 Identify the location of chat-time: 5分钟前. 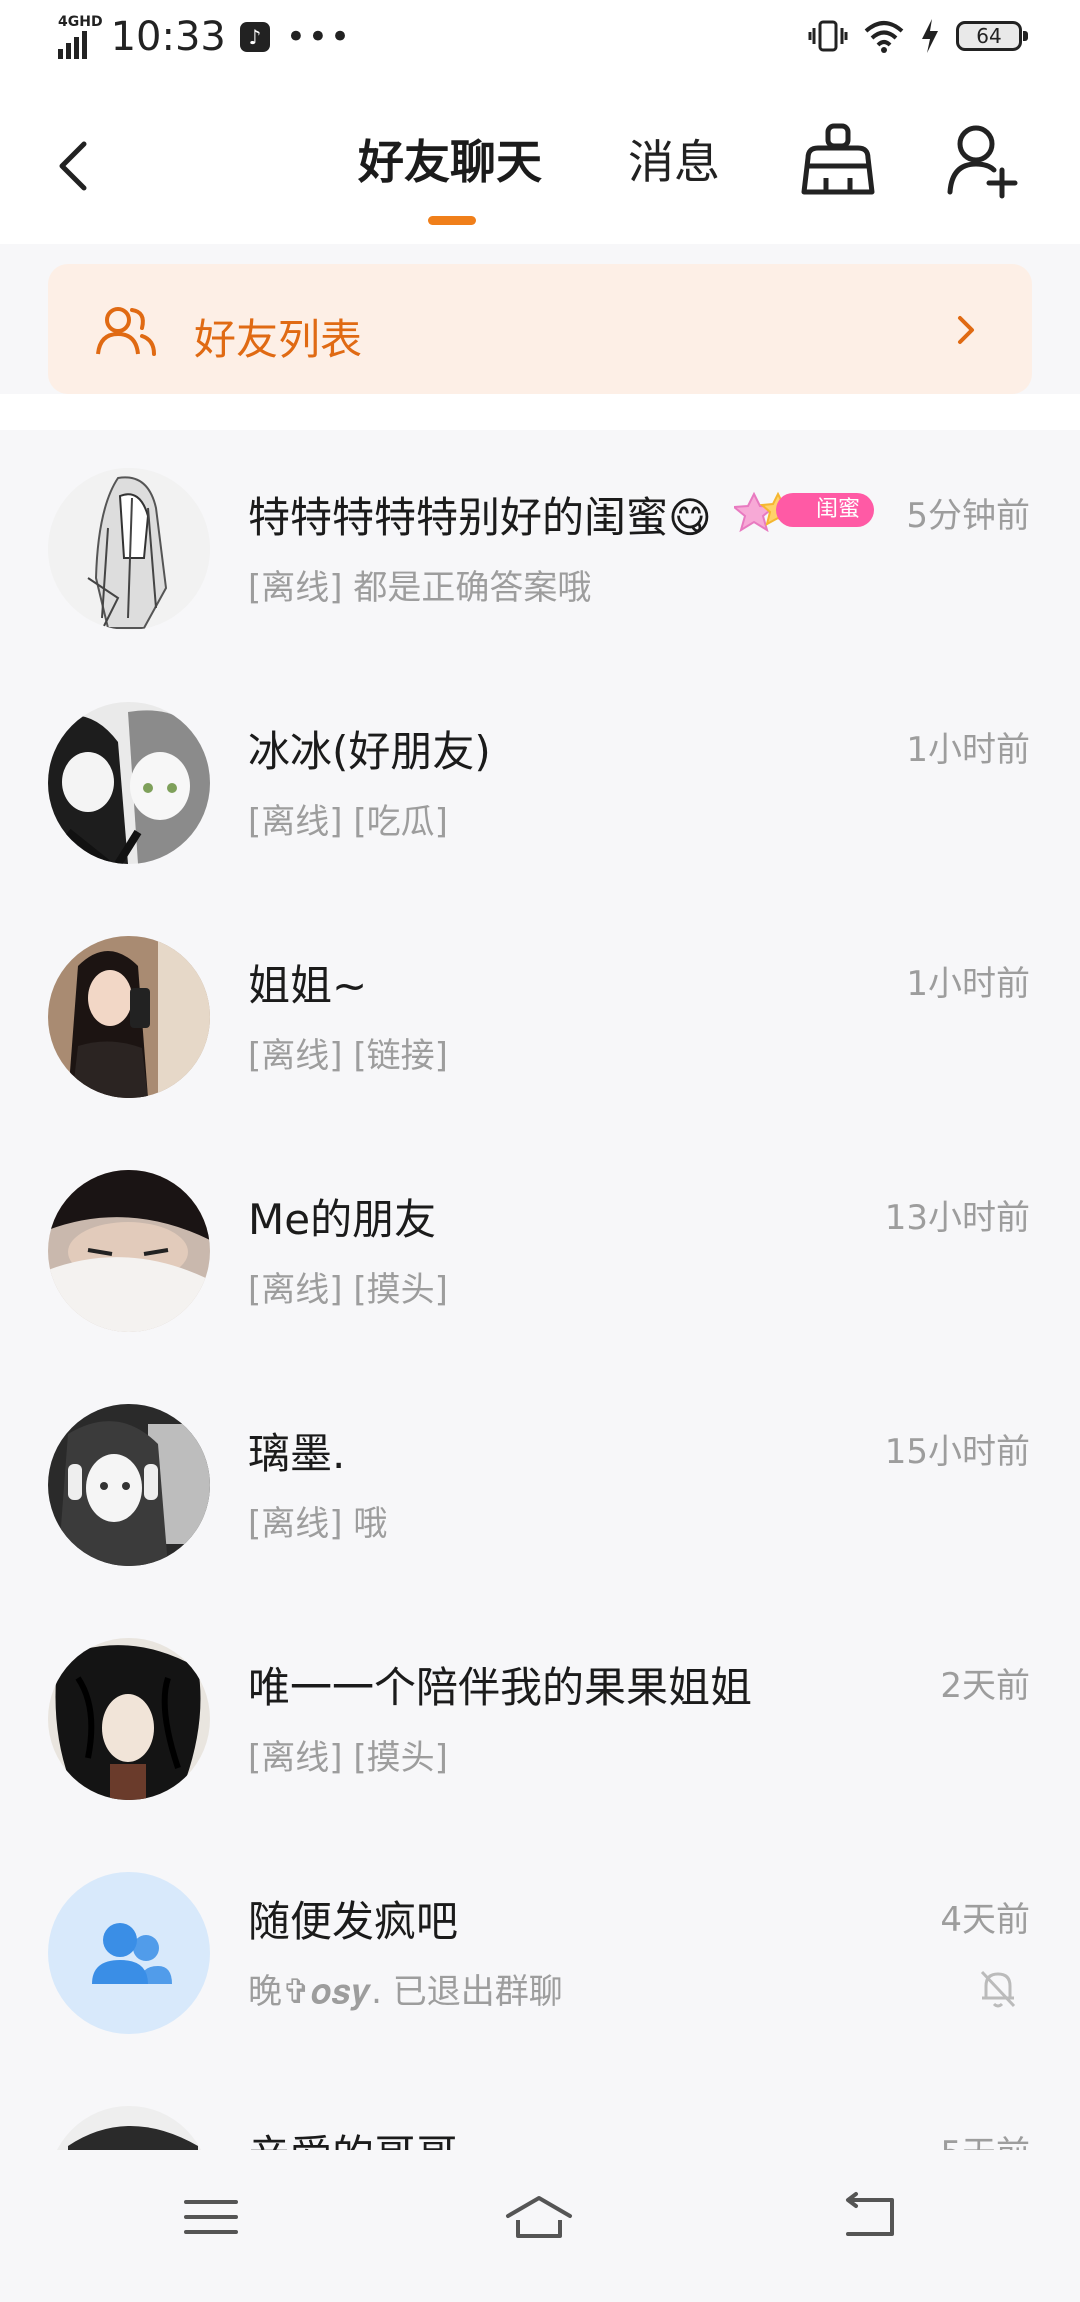
(968, 516).